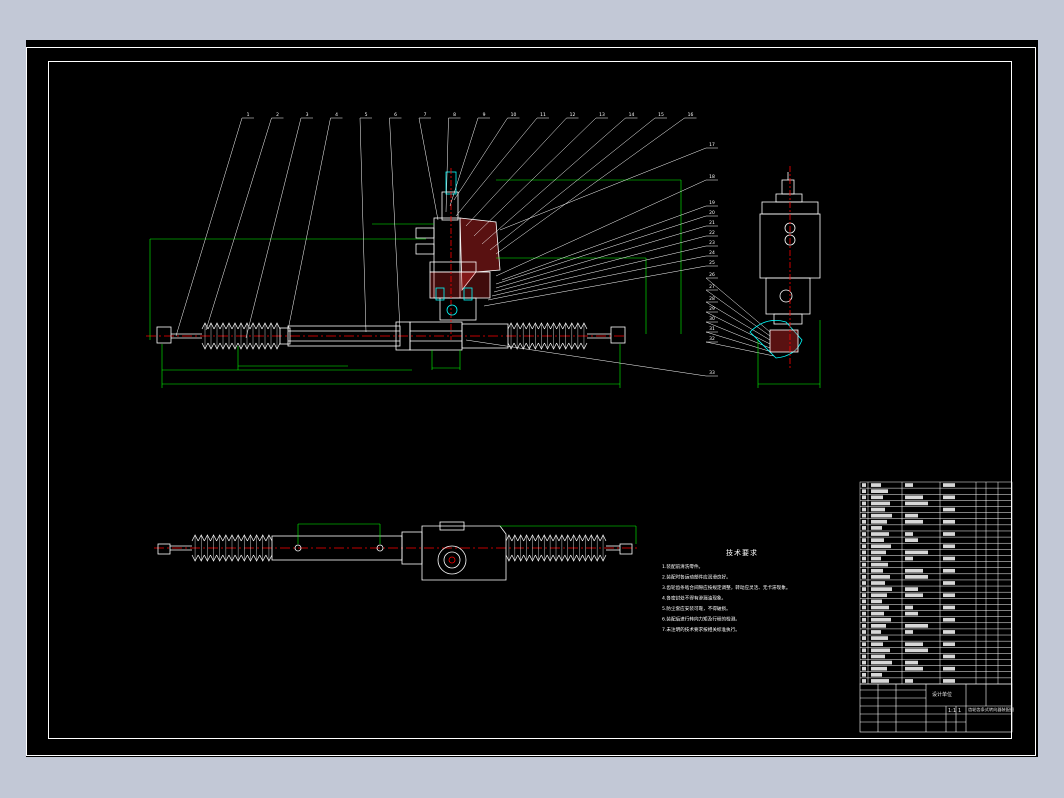 The width and height of the screenshot is (1064, 798). Describe the element at coordinates (277, 115) in the screenshot. I see `callout-number: 2` at that location.